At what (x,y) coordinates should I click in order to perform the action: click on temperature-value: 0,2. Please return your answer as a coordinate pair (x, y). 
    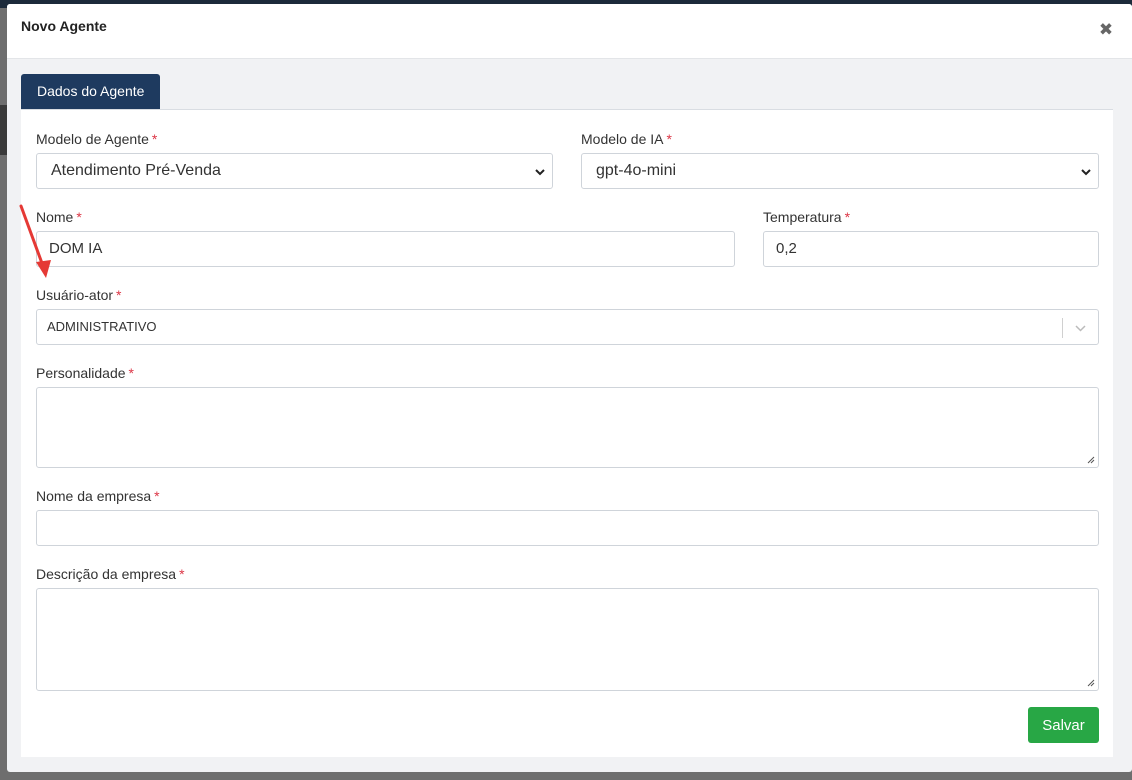
    Looking at the image, I should click on (786, 248).